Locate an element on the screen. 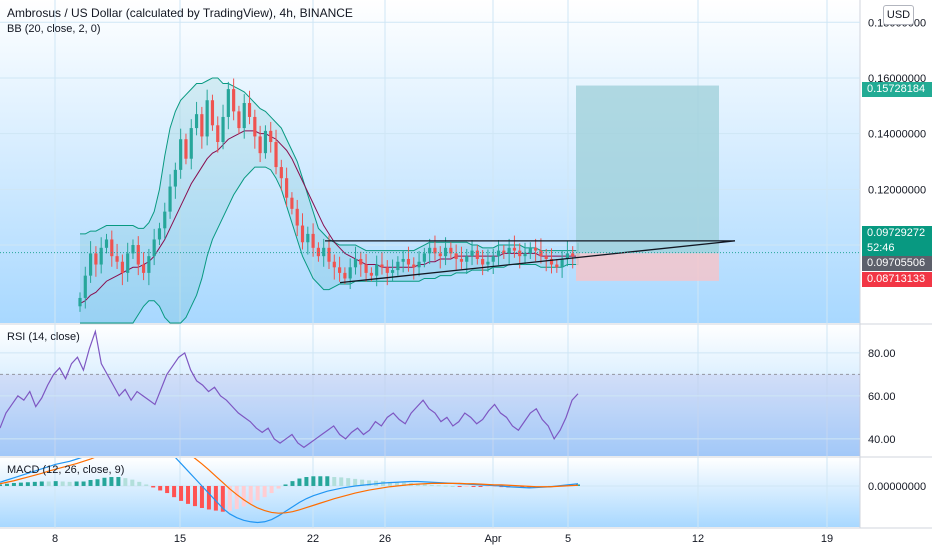 This screenshot has width=932, height=550. position-target-zone is located at coordinates (647, 169).